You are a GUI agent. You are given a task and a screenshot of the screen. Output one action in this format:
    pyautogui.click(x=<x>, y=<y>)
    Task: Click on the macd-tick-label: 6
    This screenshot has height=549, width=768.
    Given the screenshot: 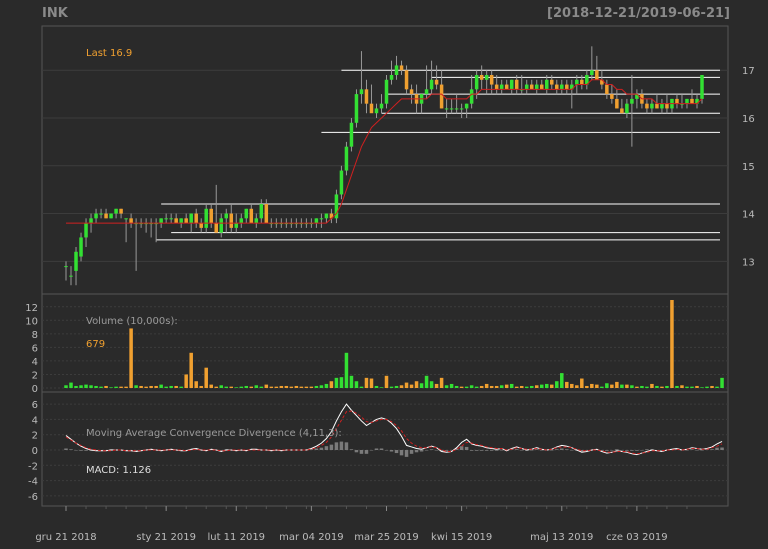 What is the action you would take?
    pyautogui.click(x=35, y=405)
    